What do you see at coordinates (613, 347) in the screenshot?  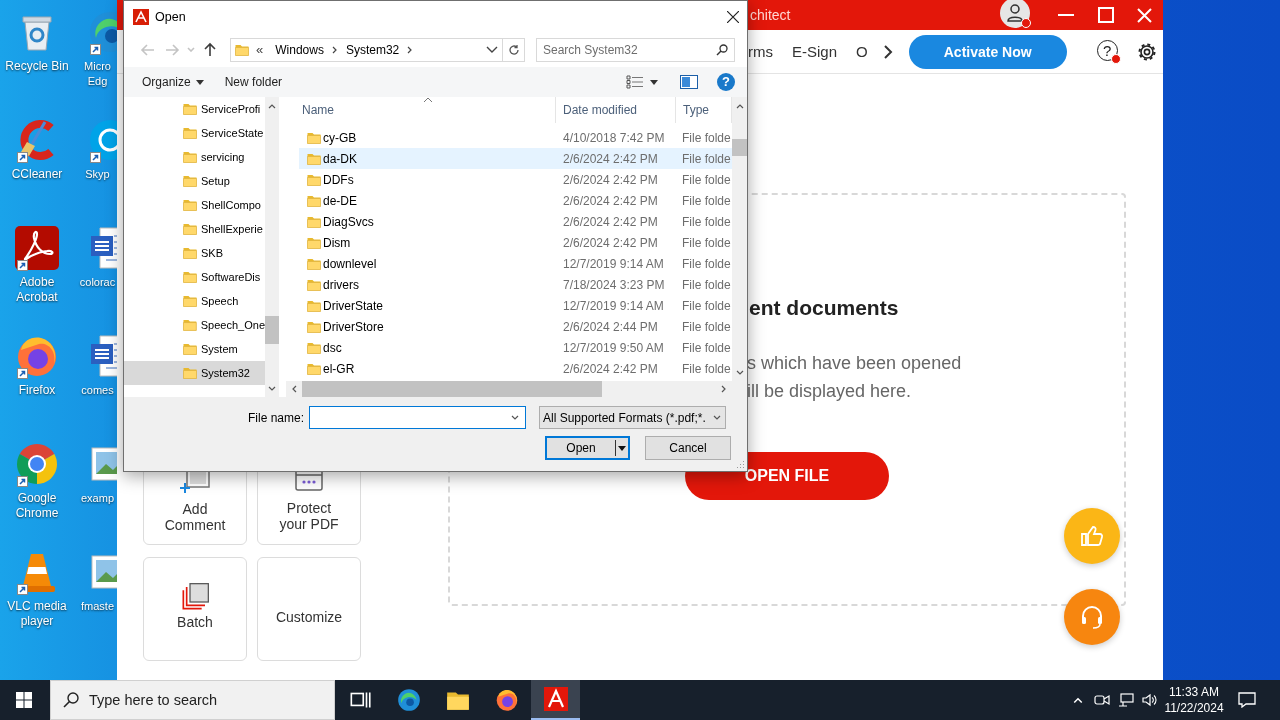 I see `date-cell-text: 12/7/2019 9:50 AM` at bounding box center [613, 347].